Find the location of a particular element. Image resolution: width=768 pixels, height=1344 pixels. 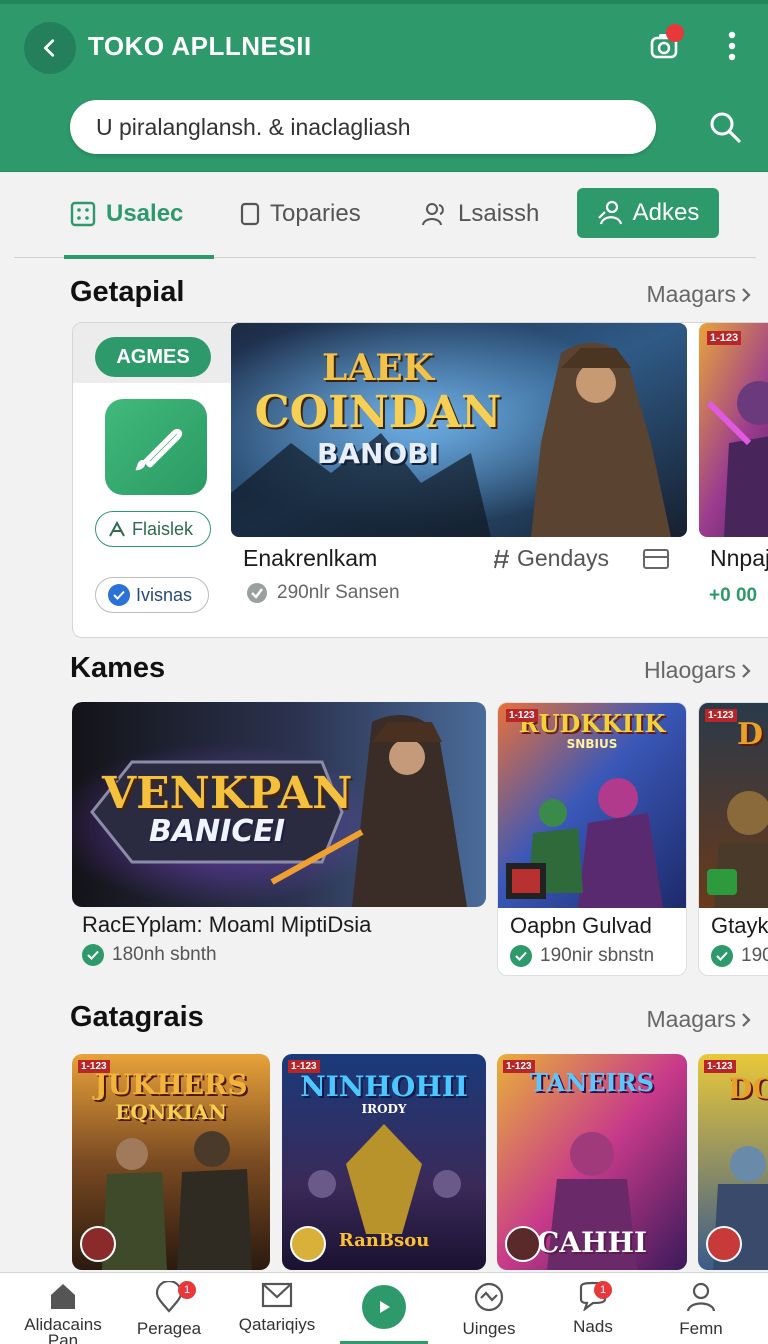

nav-label: Qatariqiys is located at coordinates (277, 1324).